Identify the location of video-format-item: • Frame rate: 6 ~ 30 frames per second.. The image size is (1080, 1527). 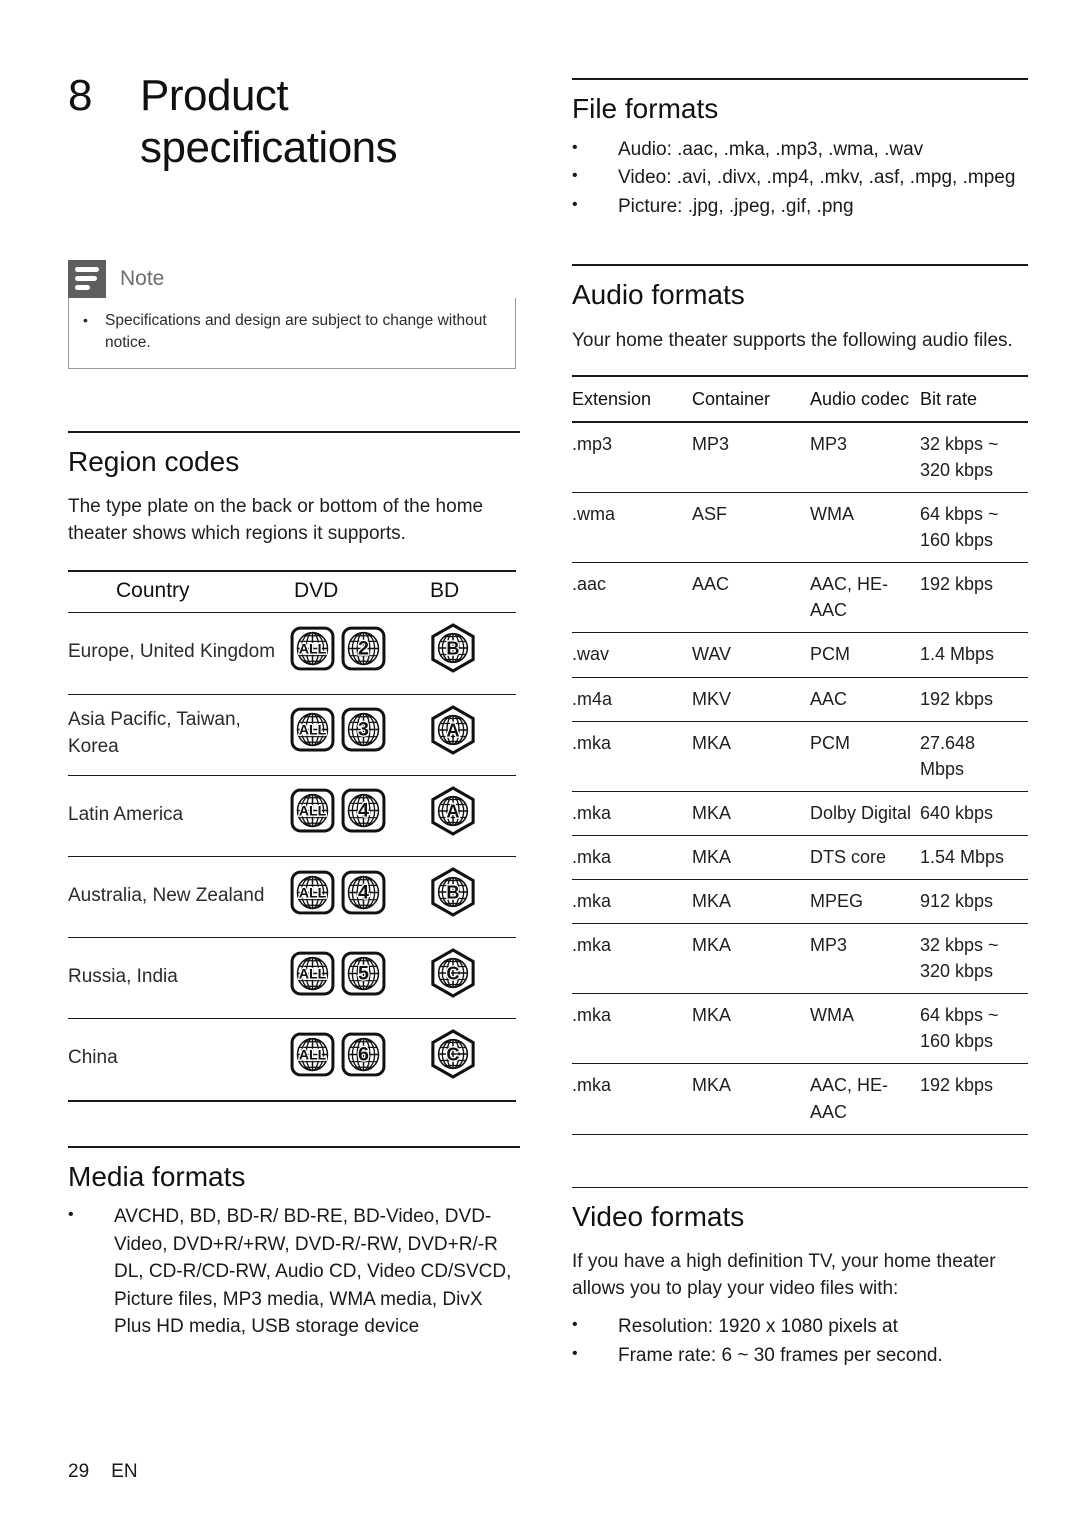
(800, 1356).